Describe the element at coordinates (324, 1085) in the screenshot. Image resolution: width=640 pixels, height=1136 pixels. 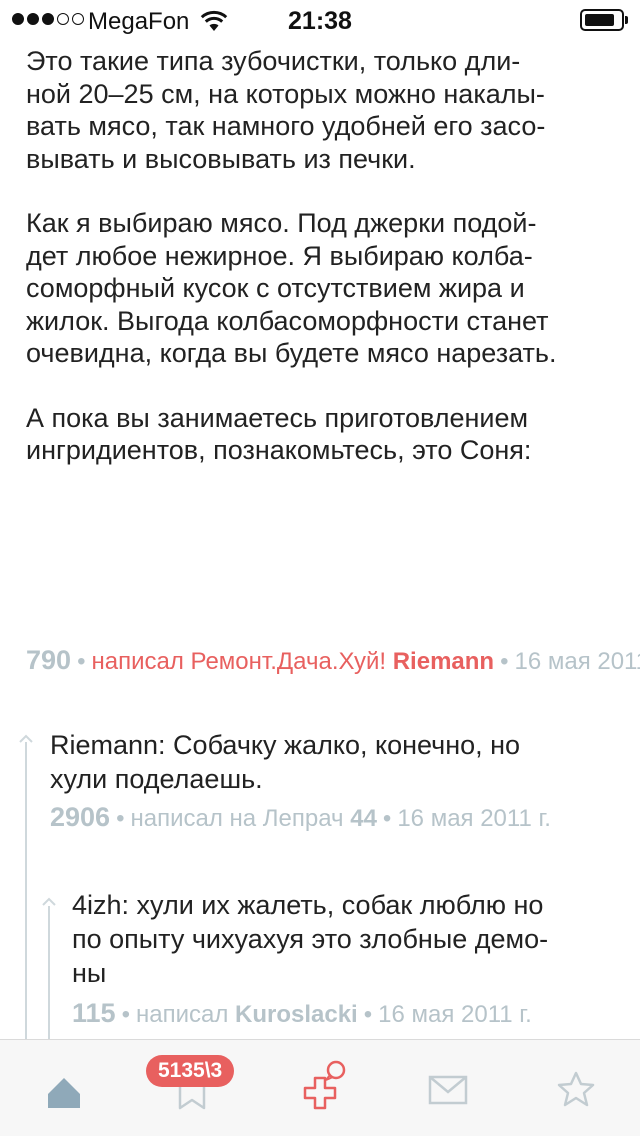
I see `add-post-icon` at that location.